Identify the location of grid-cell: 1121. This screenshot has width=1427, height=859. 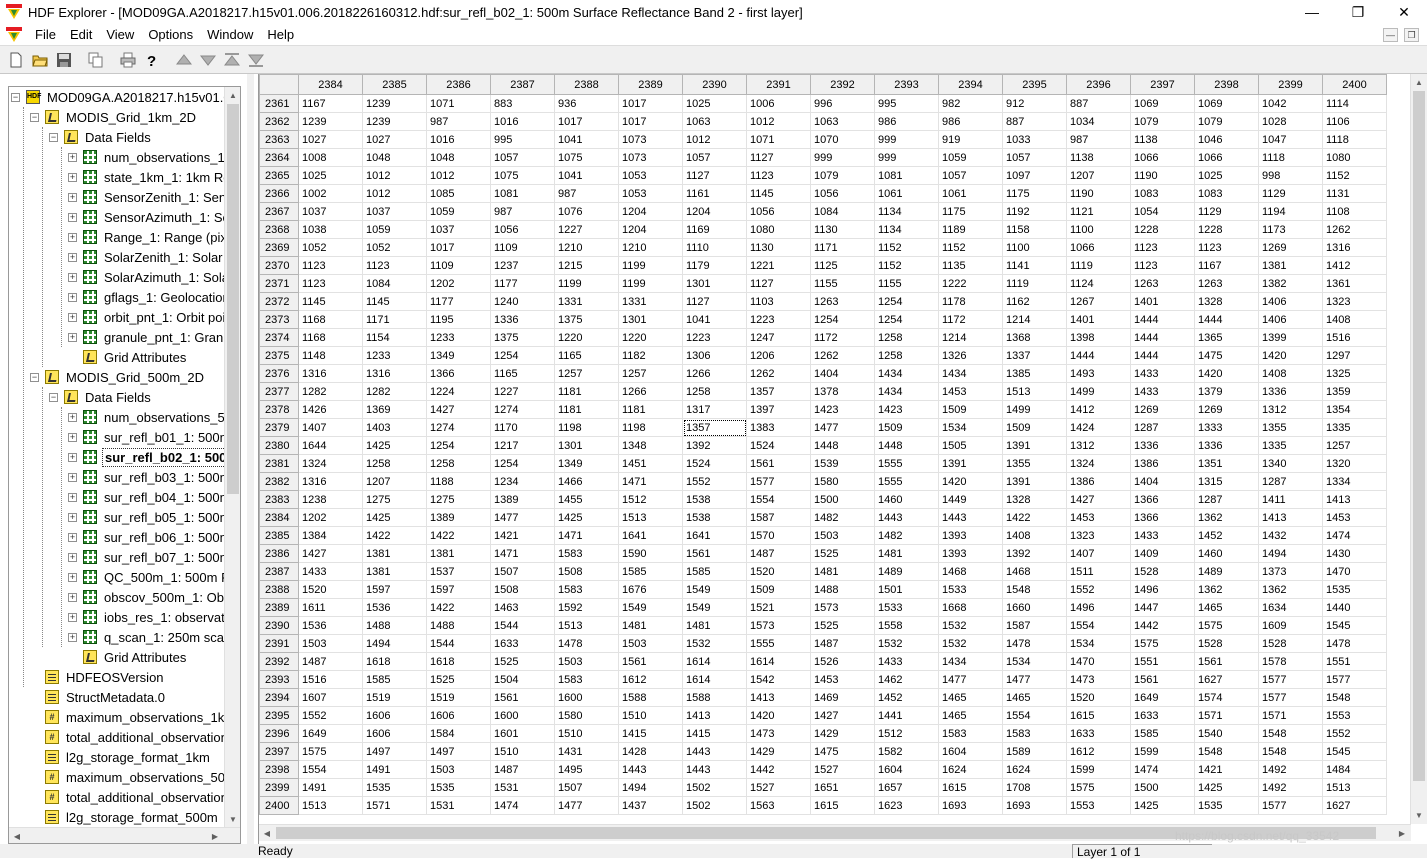
(1098, 211).